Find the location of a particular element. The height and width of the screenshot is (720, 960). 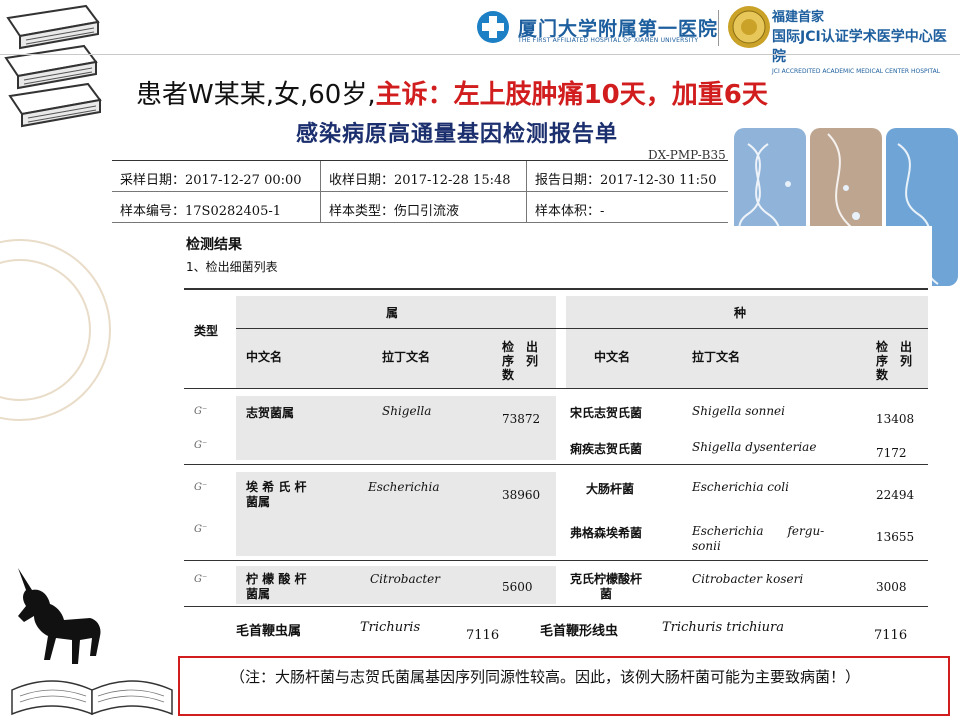

sample-type: 样本类型：伤口引流液 is located at coordinates (424, 207).